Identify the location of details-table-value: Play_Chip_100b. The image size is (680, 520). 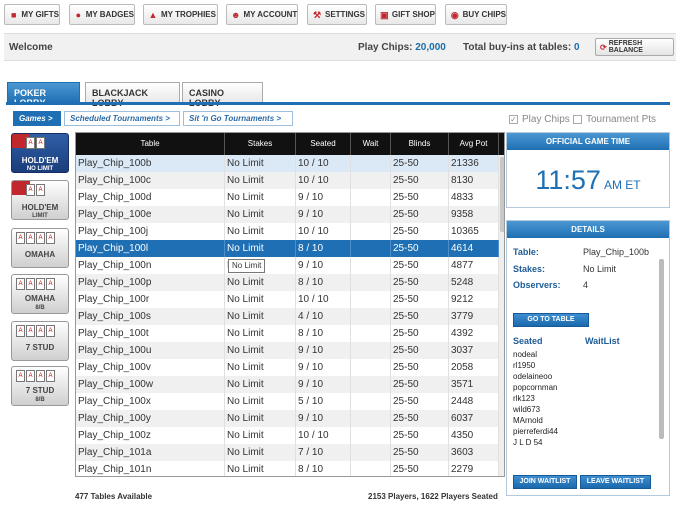
(616, 252).